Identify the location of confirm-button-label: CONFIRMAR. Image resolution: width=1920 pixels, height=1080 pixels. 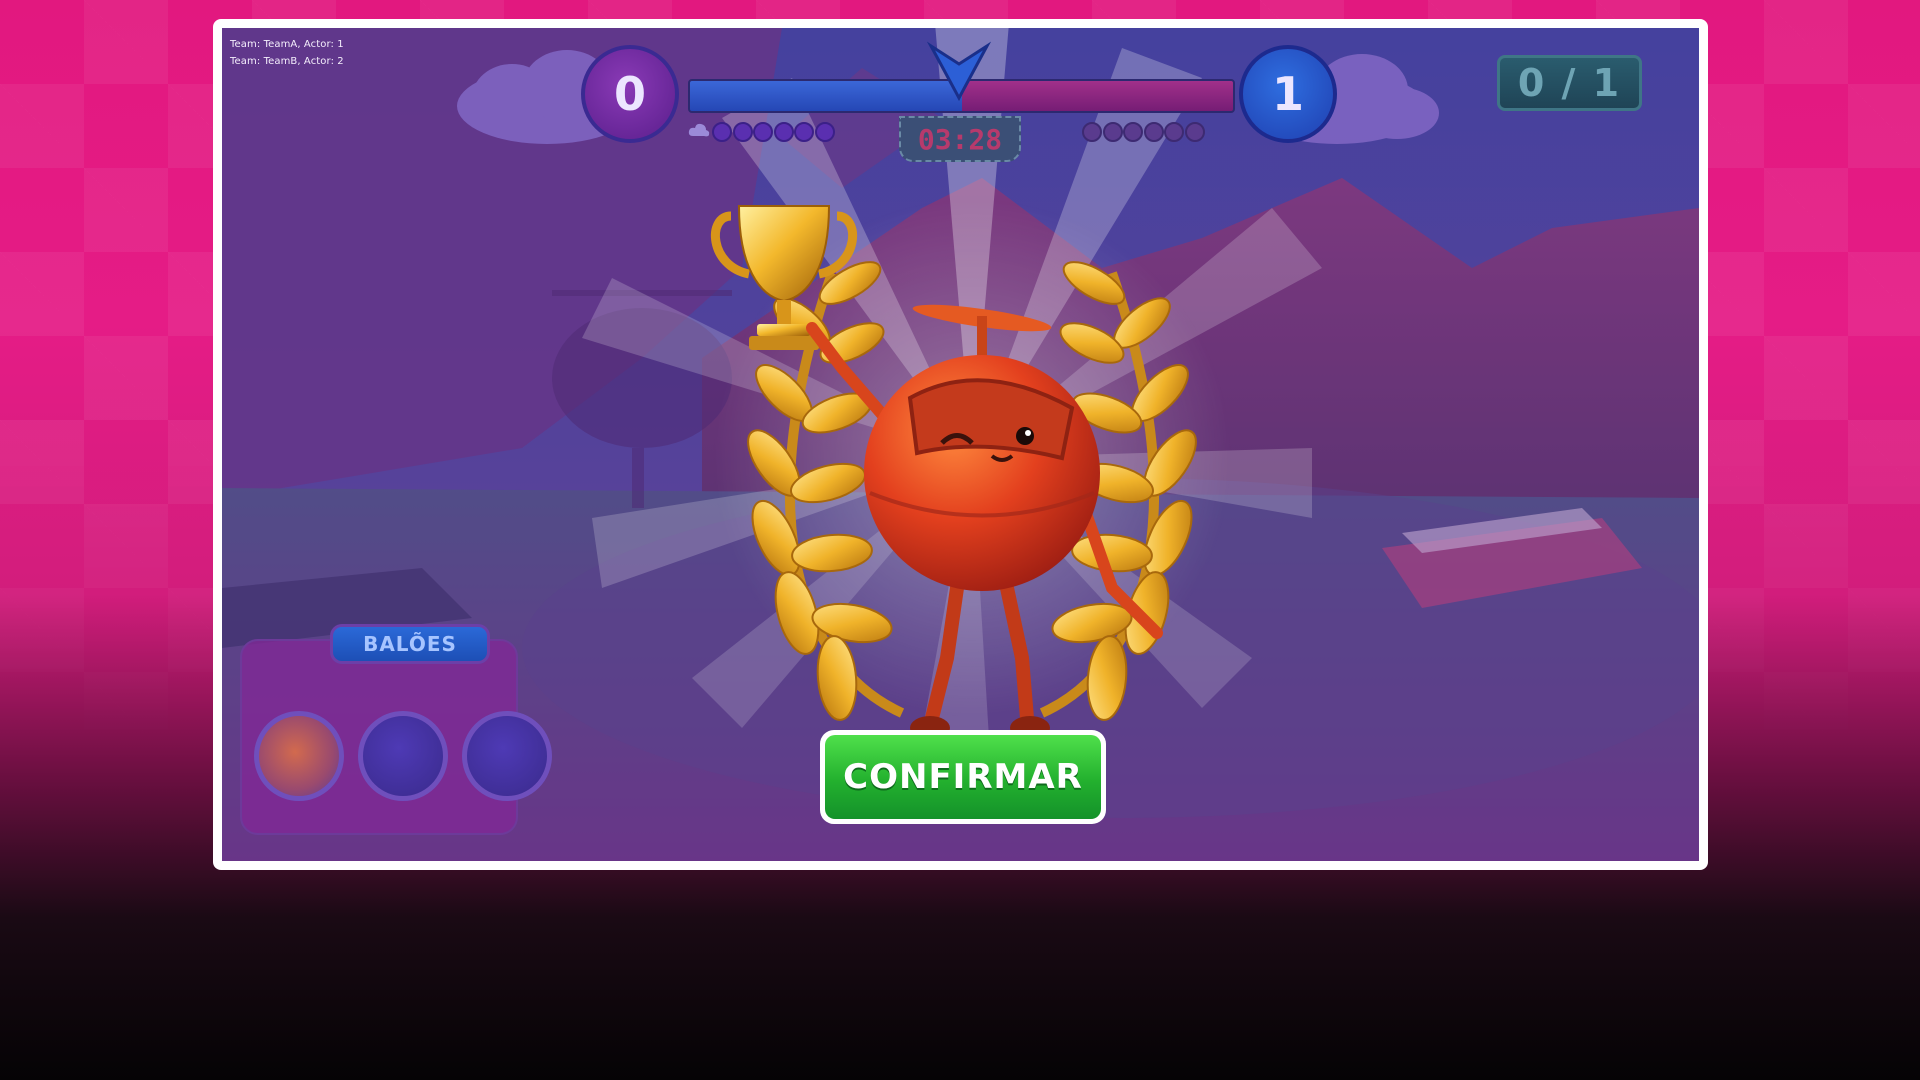
(963, 777).